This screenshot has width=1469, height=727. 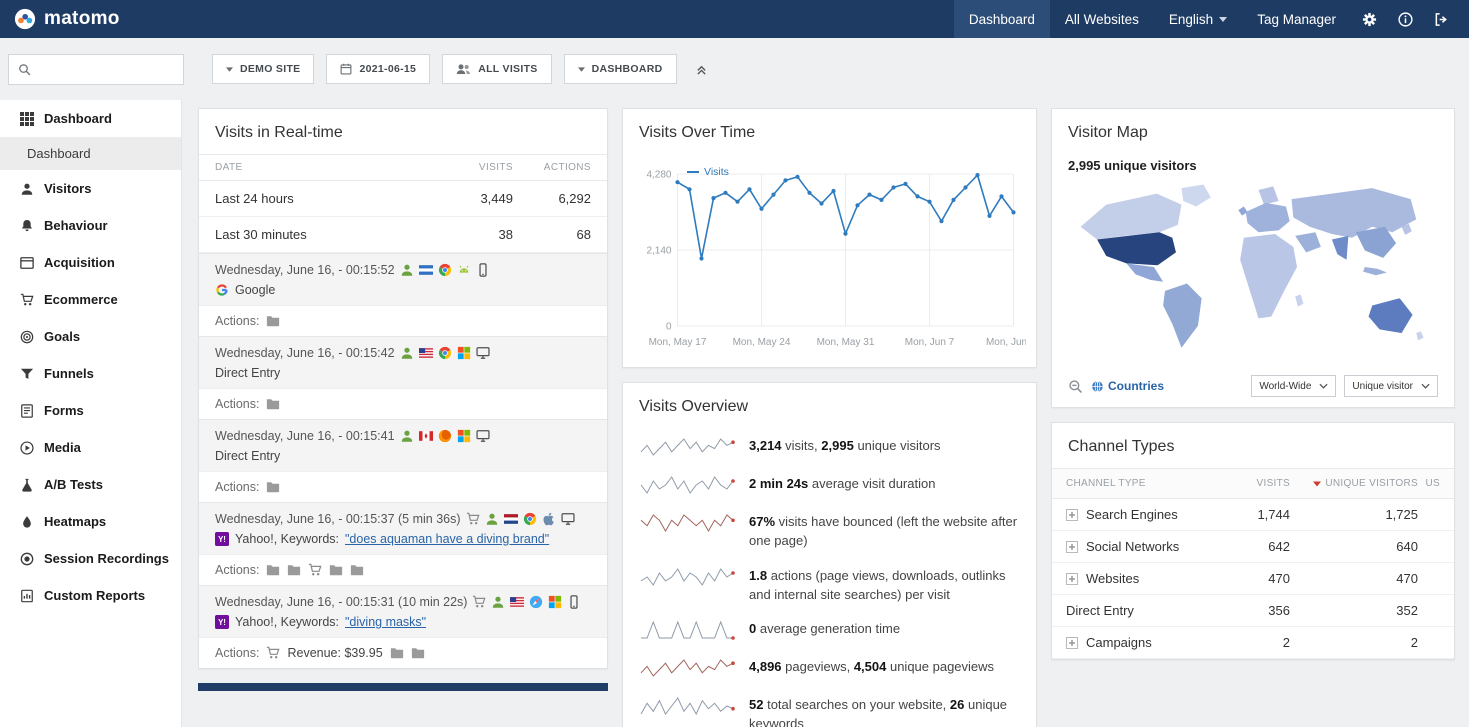 What do you see at coordinates (90, 153) in the screenshot?
I see `sidebar-item-dashboard-sub: Dashboard` at bounding box center [90, 153].